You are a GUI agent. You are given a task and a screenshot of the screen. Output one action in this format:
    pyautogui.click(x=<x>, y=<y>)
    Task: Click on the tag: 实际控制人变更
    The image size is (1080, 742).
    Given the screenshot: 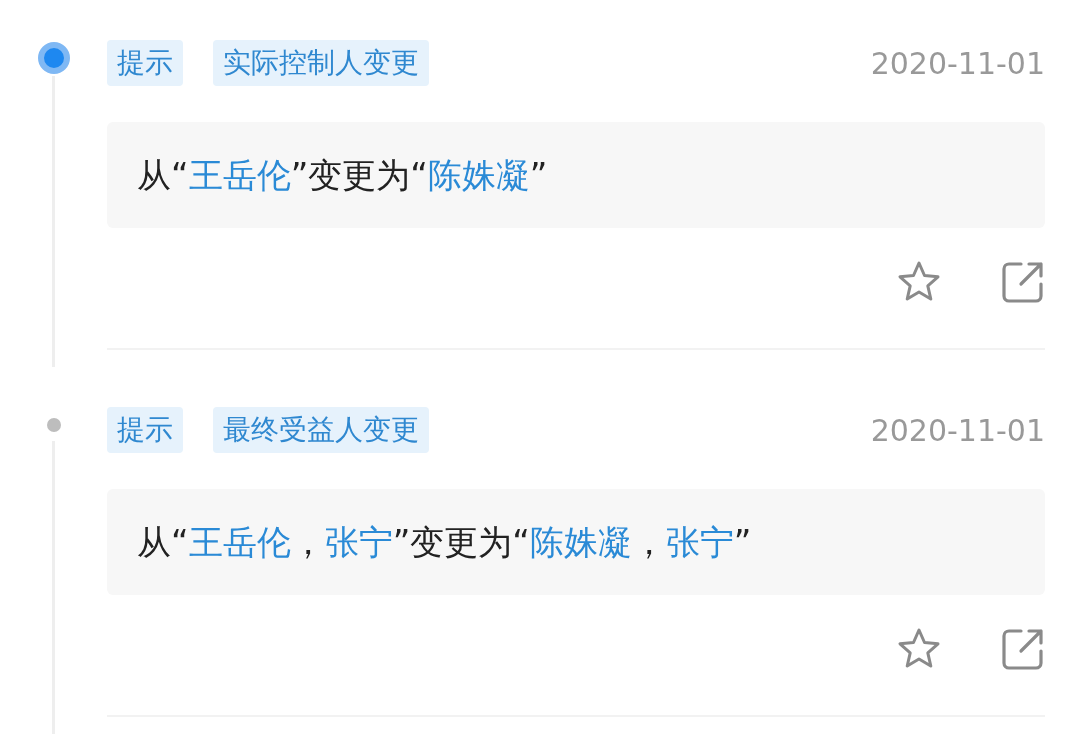 What is the action you would take?
    pyautogui.click(x=321, y=63)
    